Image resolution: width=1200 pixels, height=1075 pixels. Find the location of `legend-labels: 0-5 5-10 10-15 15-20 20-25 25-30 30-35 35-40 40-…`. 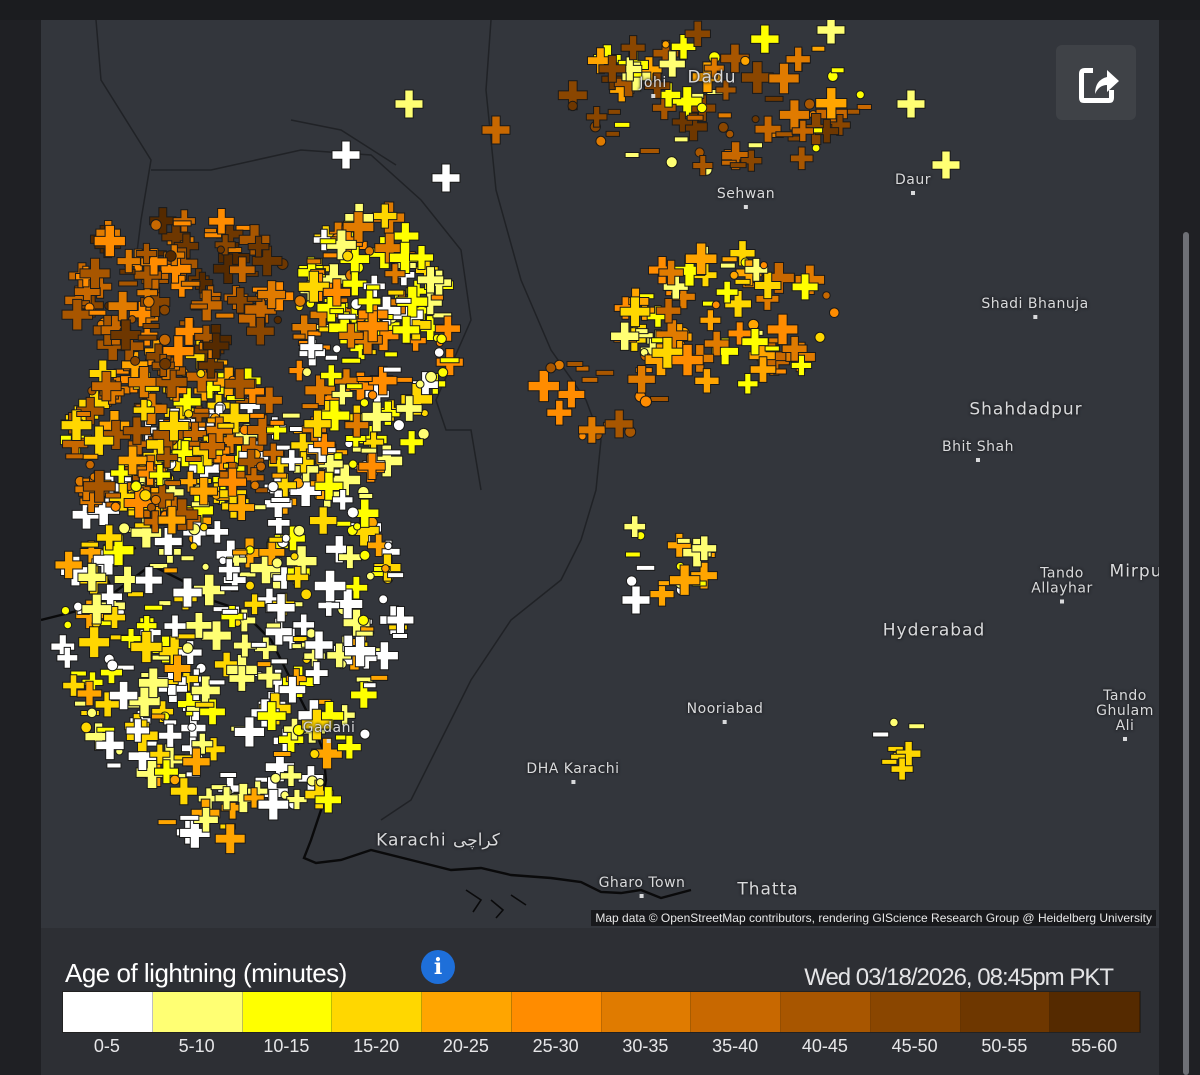

legend-labels: 0-5 5-10 10-15 15-20 20-25 25-30 30-35 35-40 40-… is located at coordinates (600, 1046).